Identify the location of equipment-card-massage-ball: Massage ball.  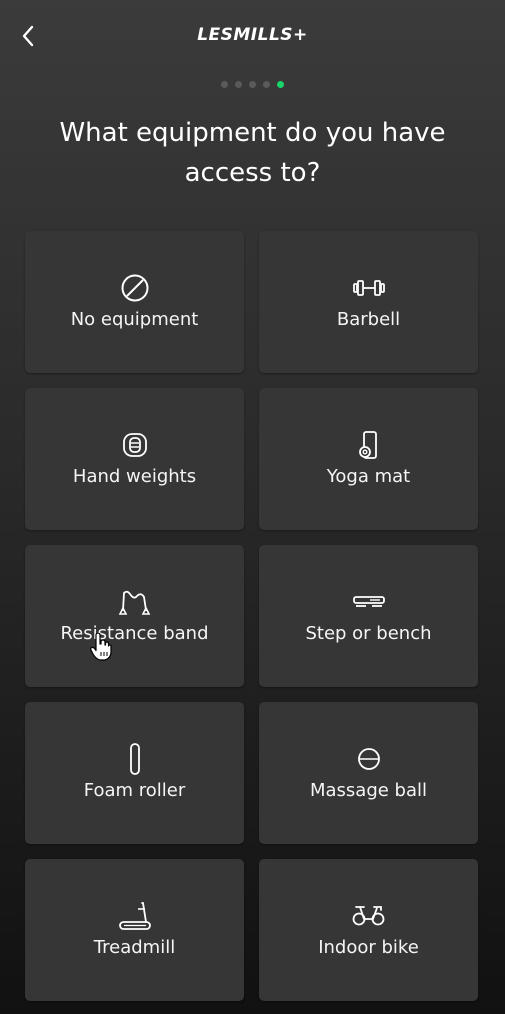
(368, 773).